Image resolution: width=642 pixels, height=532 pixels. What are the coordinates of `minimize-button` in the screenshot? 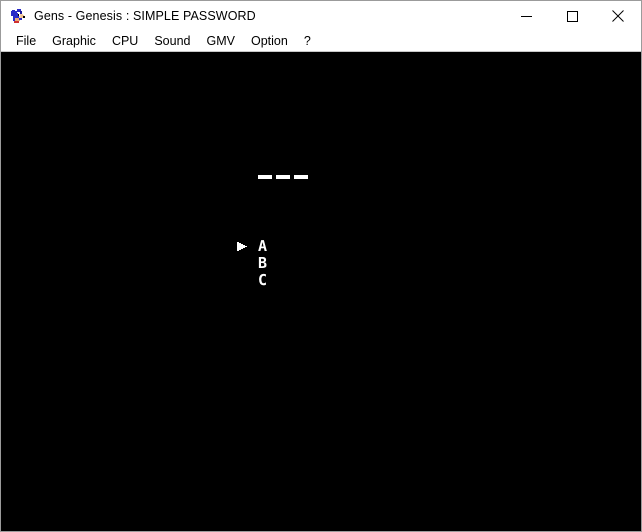 It's located at (526, 16).